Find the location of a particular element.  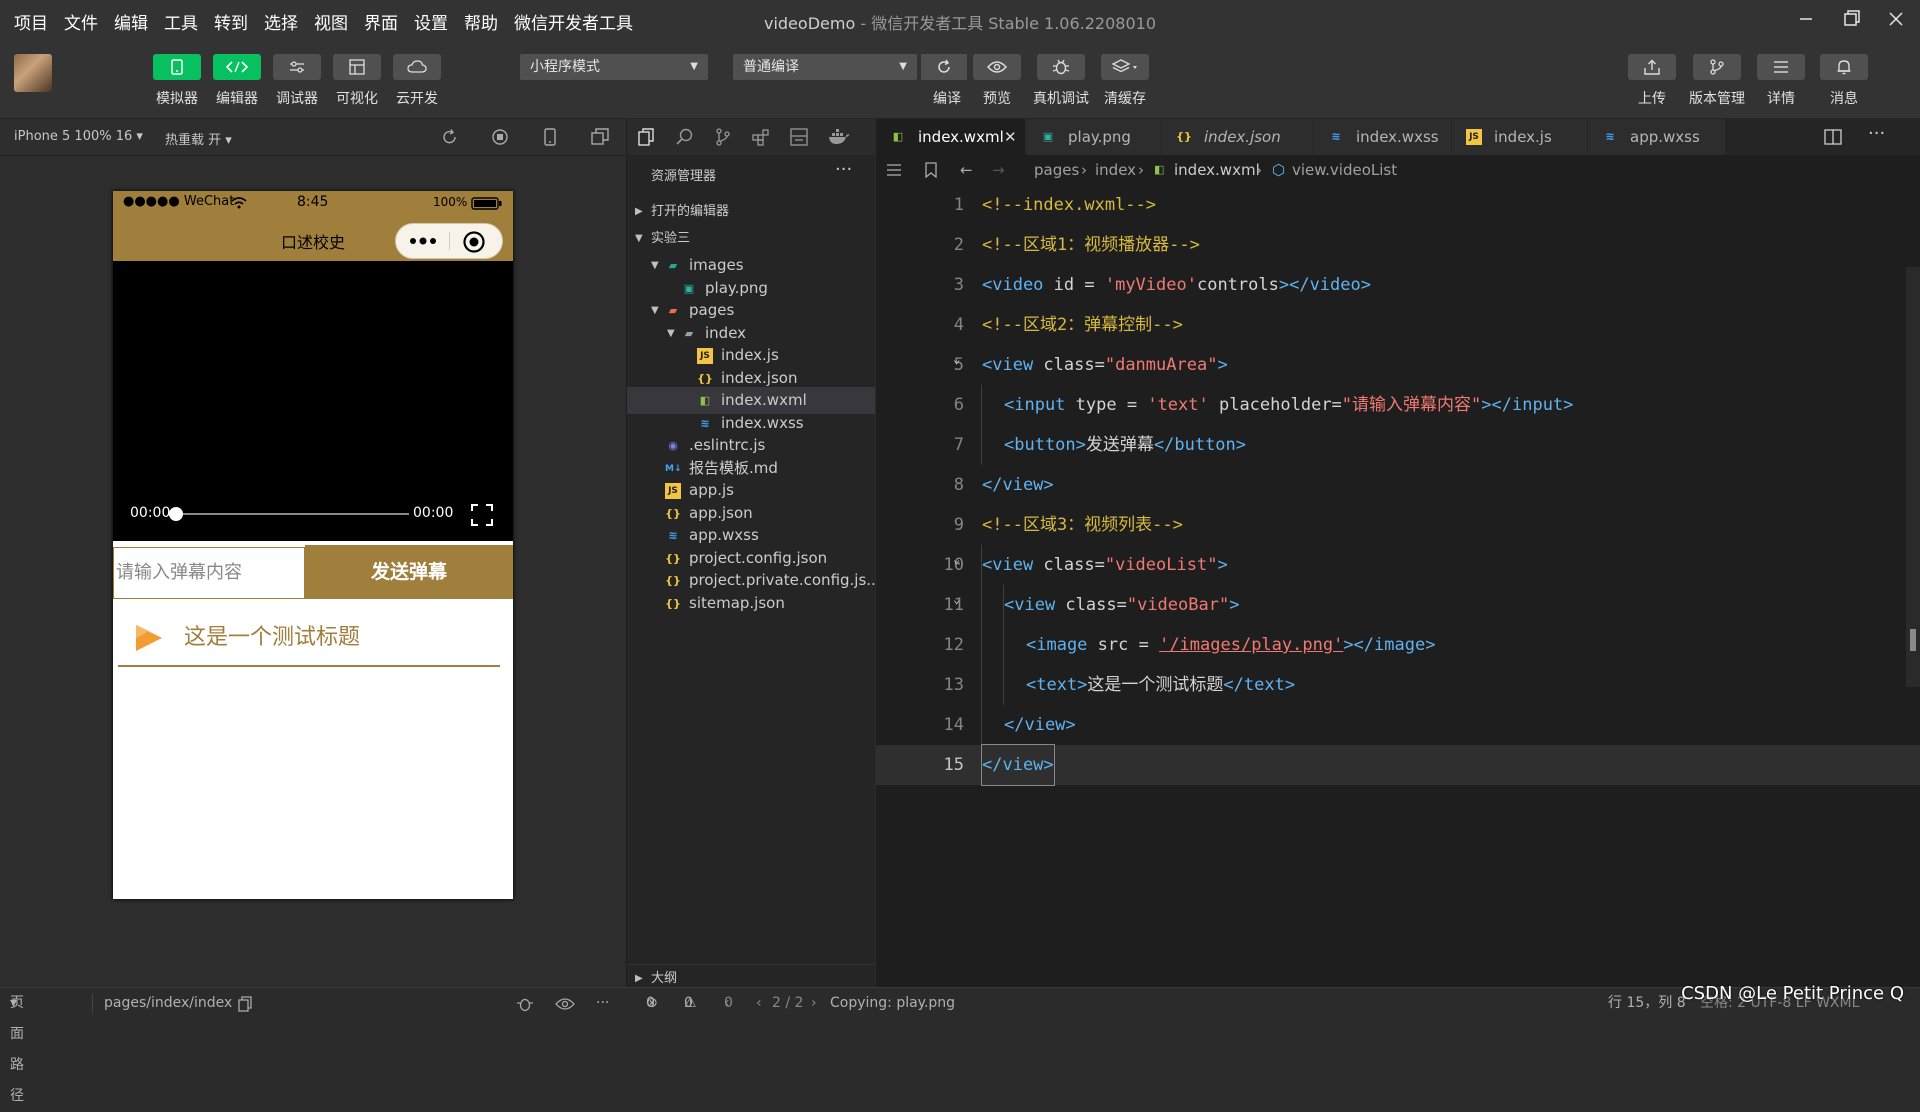

video-progress-track is located at coordinates (292, 514).